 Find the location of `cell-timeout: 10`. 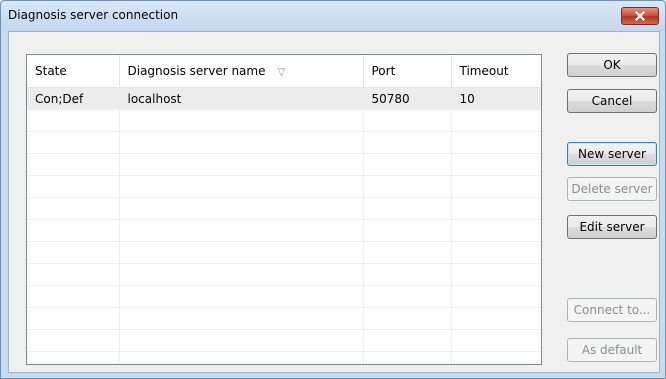

cell-timeout: 10 is located at coordinates (496, 98).